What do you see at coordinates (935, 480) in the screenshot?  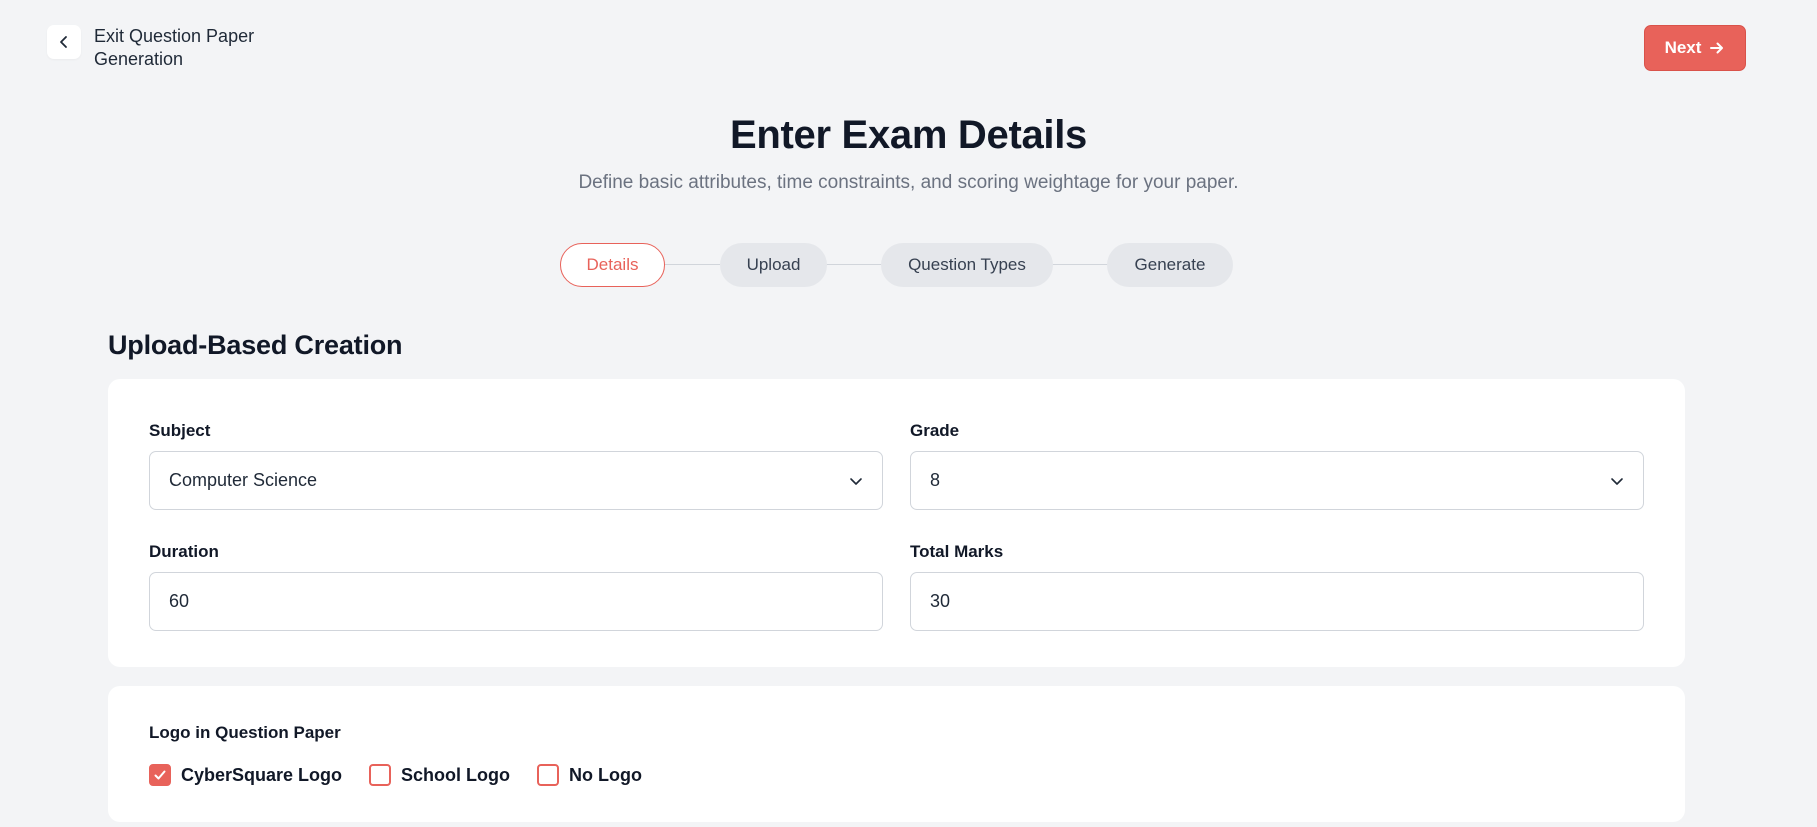 I see `grade-value: 8` at bounding box center [935, 480].